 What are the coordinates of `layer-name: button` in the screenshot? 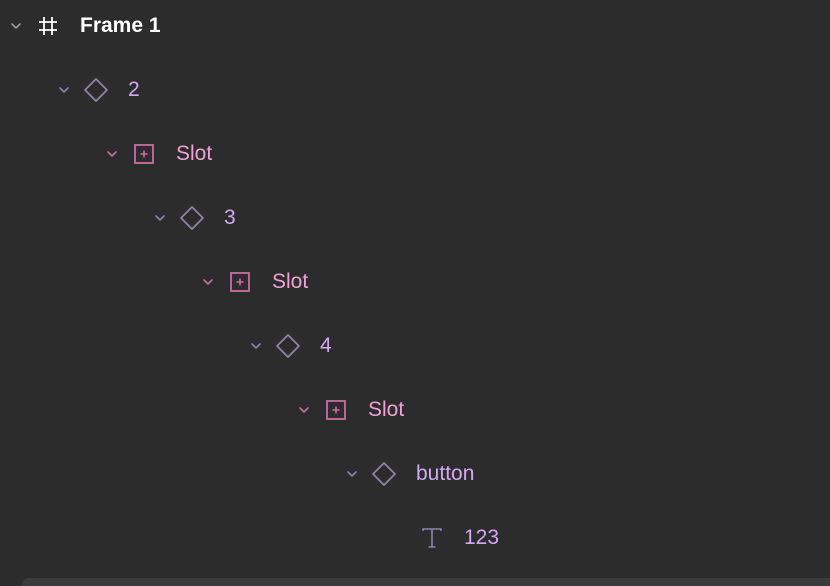 It's located at (445, 473).